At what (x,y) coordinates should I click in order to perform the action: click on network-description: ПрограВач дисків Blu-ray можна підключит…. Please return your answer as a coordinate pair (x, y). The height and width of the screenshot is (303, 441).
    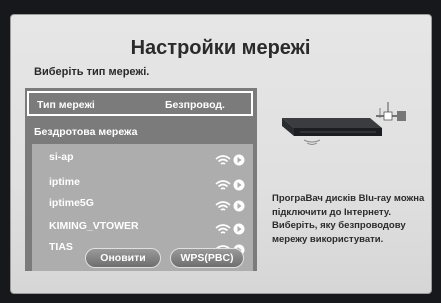
    Looking at the image, I should click on (348, 219).